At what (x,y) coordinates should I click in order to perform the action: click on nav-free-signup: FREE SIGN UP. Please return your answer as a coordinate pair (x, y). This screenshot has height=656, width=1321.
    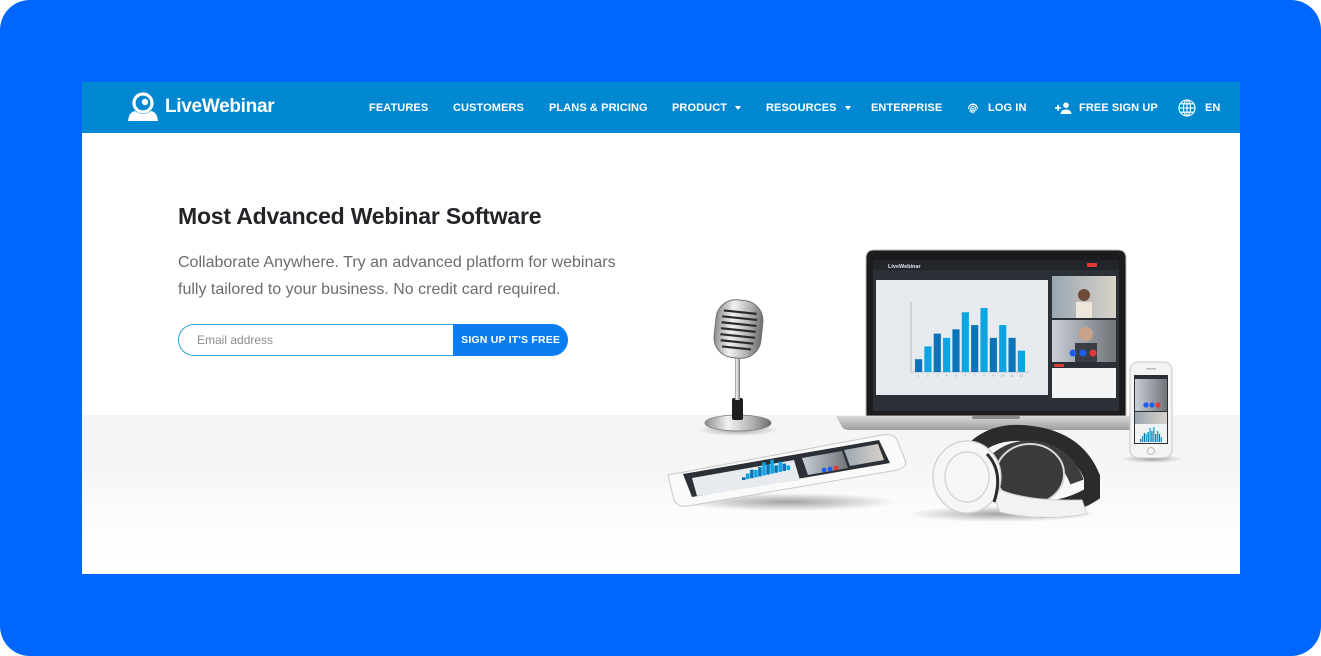
    Looking at the image, I should click on (1106, 107).